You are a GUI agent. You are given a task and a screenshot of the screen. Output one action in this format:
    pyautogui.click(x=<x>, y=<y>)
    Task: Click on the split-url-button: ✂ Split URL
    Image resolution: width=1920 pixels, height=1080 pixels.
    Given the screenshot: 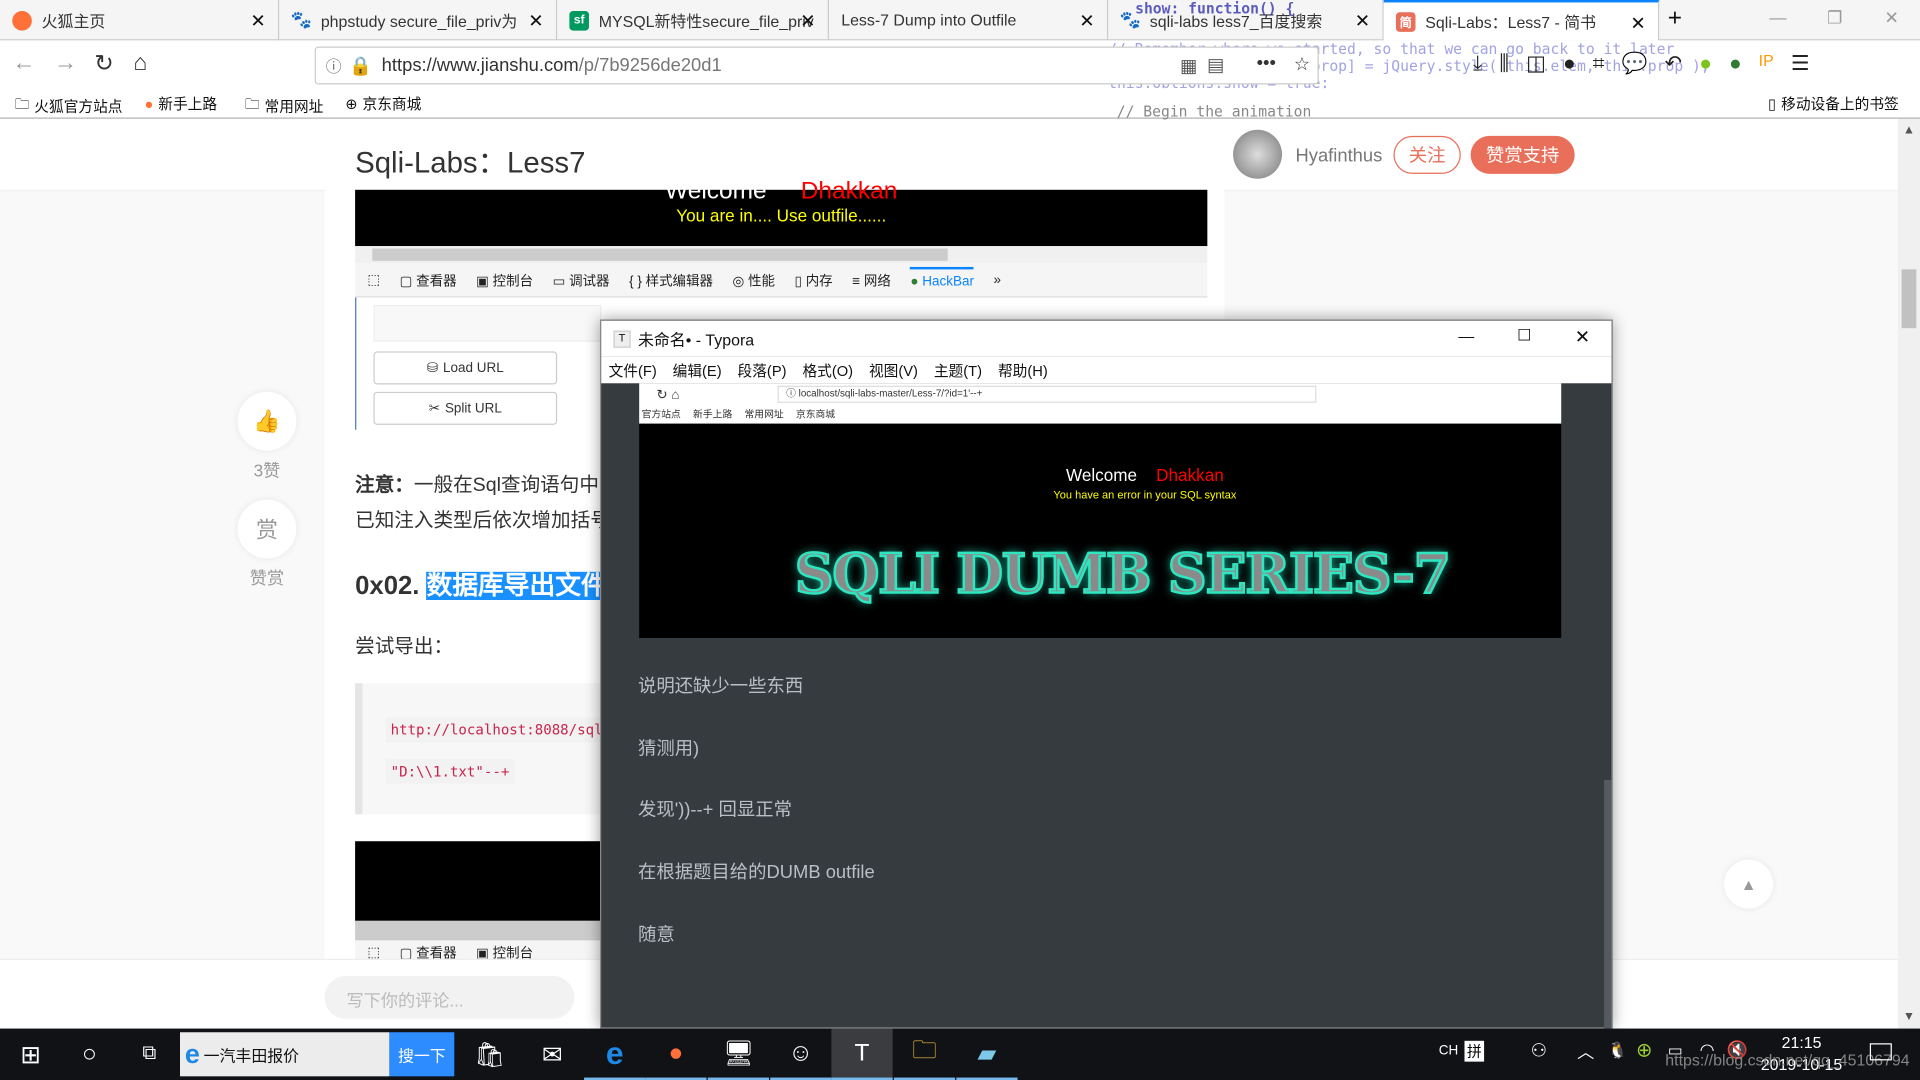 What is the action you would take?
    pyautogui.click(x=465, y=408)
    